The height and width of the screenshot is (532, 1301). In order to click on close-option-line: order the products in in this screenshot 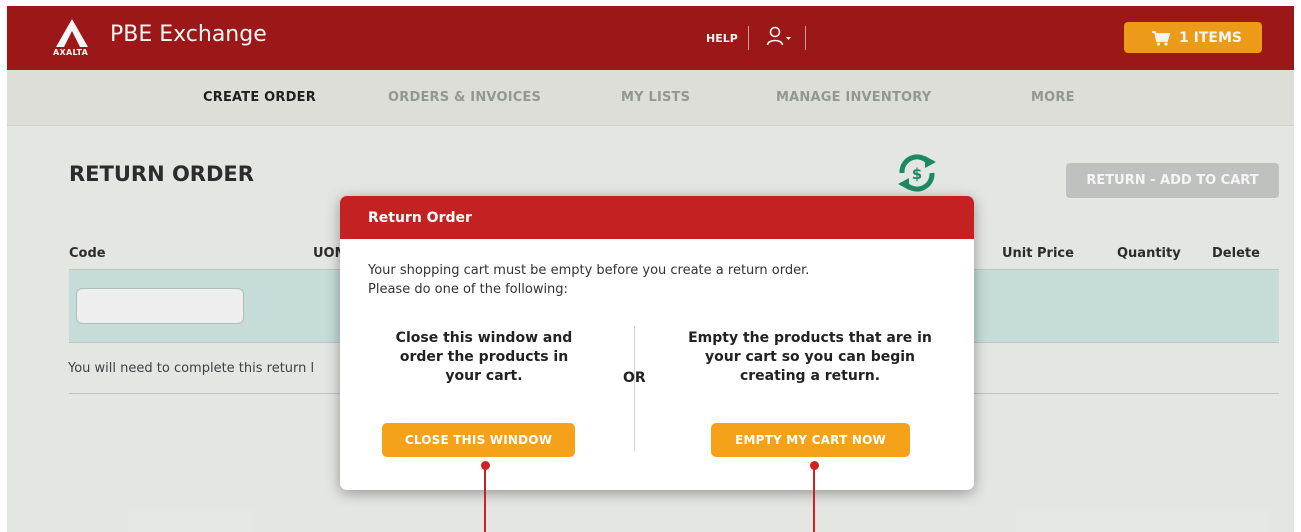, I will do `click(484, 357)`.